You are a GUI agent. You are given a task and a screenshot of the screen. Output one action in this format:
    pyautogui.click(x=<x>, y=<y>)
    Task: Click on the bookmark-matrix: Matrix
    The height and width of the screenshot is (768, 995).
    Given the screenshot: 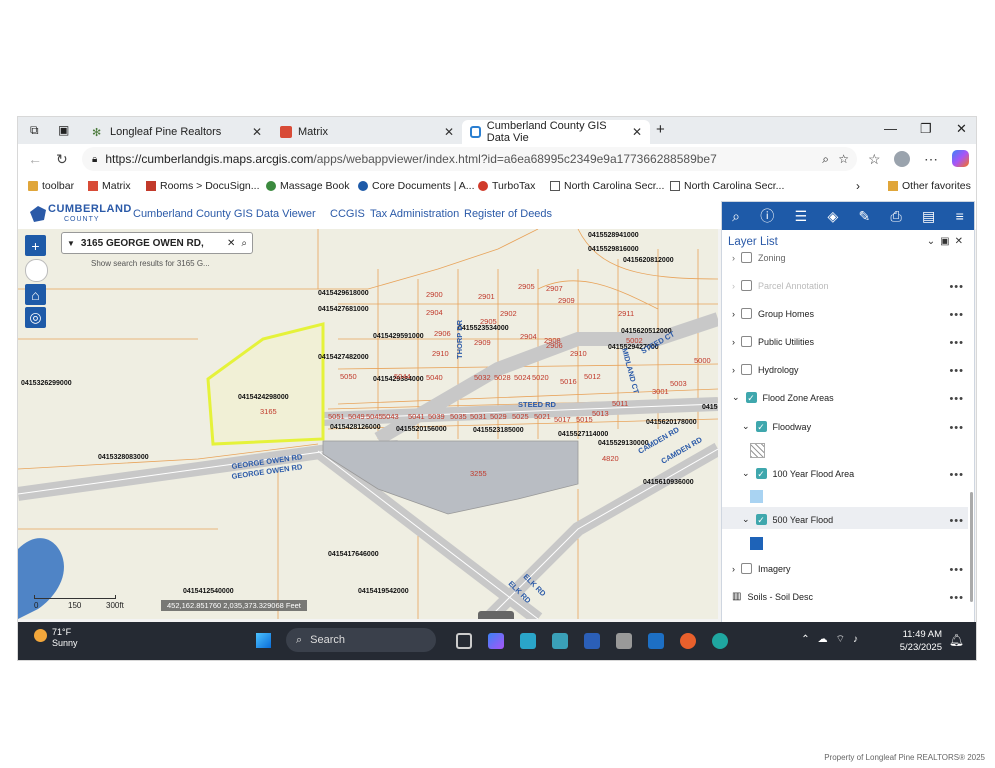 What is the action you would take?
    pyautogui.click(x=109, y=186)
    